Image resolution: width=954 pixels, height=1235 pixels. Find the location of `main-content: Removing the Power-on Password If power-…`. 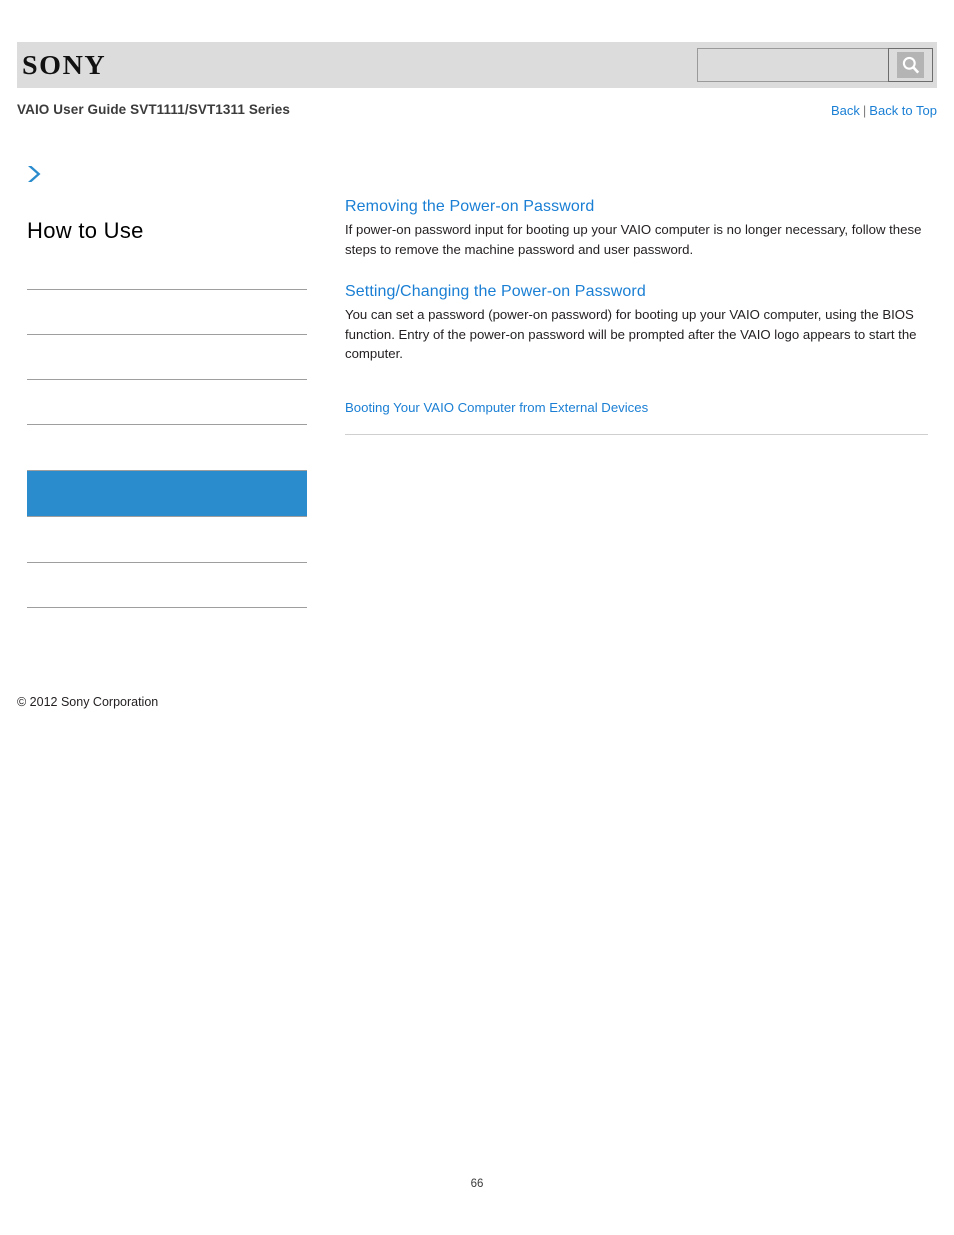

main-content: Removing the Power-on Password If power-… is located at coordinates (636, 316).